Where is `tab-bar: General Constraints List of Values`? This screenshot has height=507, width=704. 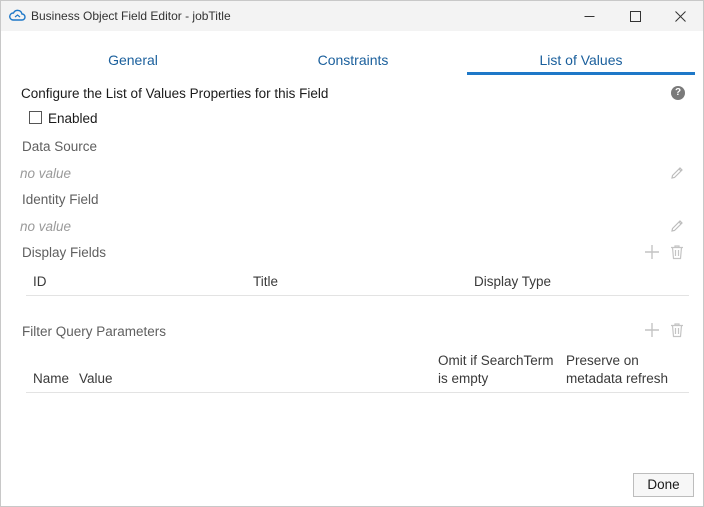 tab-bar: General Constraints List of Values is located at coordinates (358, 60).